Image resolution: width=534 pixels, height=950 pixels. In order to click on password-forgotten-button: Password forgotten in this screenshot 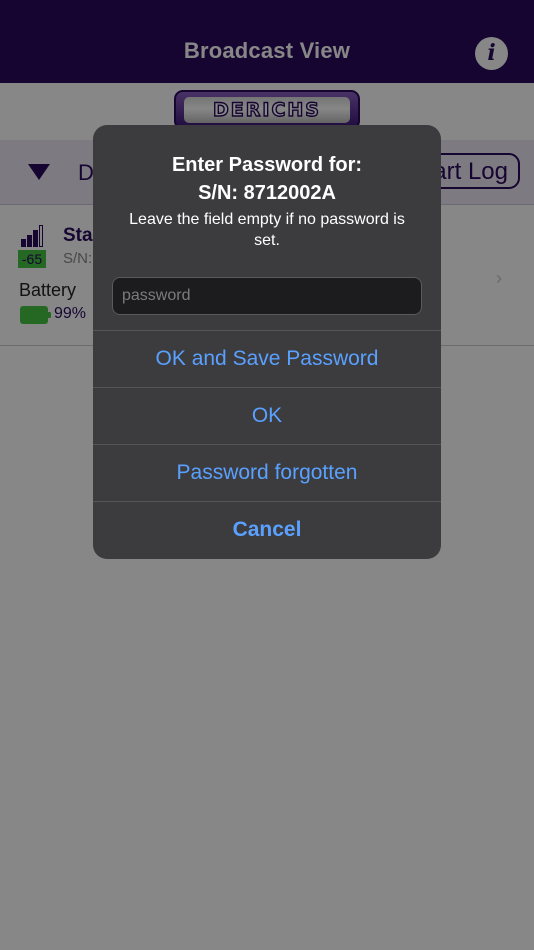, I will do `click(267, 472)`.